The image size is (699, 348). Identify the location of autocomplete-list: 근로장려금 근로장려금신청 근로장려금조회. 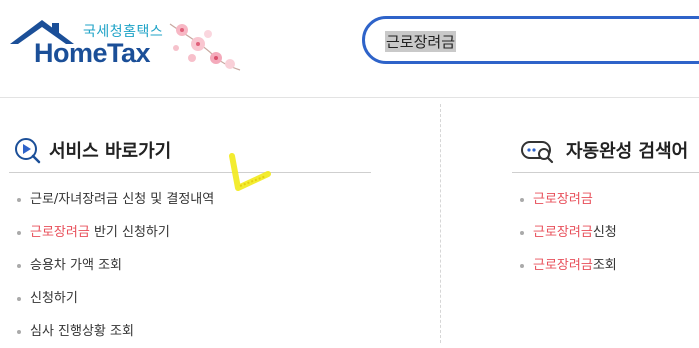
(564, 232).